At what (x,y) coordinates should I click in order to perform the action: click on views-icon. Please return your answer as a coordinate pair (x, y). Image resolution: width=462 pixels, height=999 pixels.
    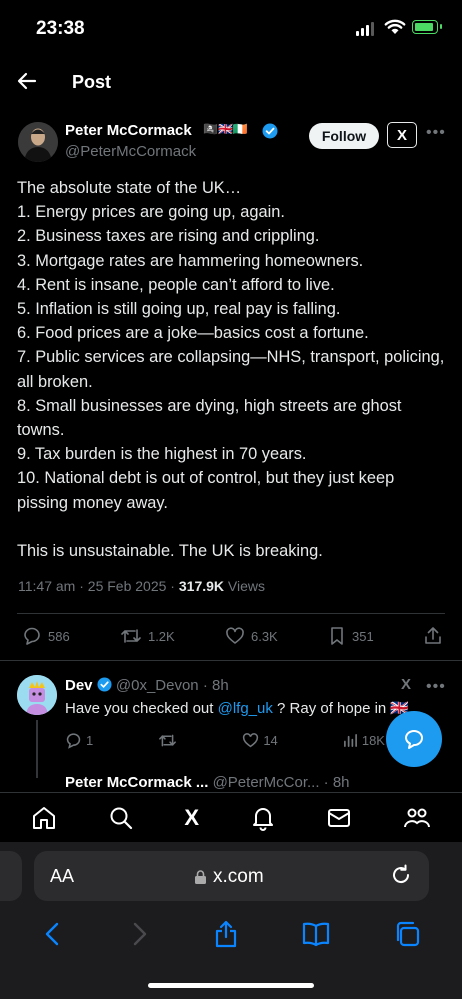
    Looking at the image, I should click on (350, 740).